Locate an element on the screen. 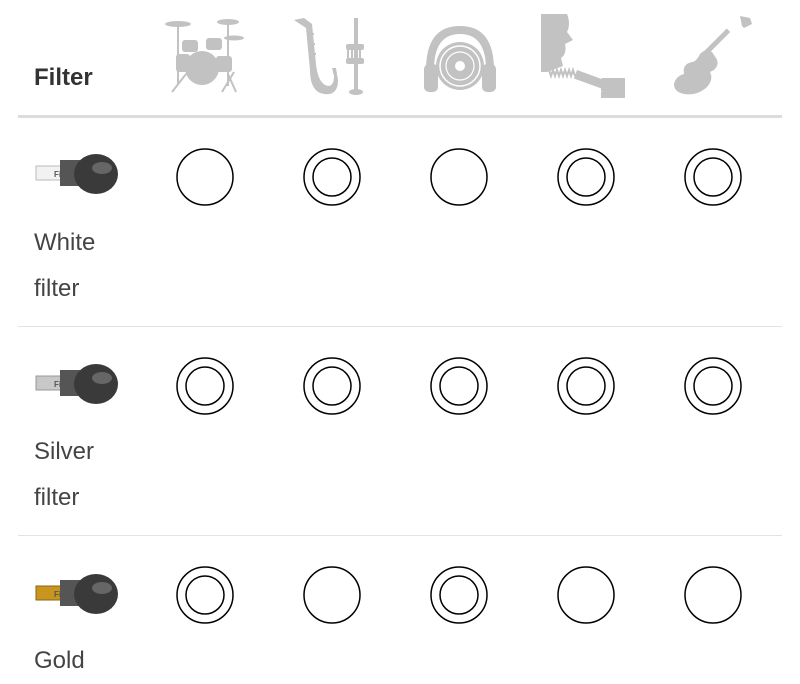 The height and width of the screenshot is (684, 800). row-label-gold: Gold is located at coordinates (94, 661).